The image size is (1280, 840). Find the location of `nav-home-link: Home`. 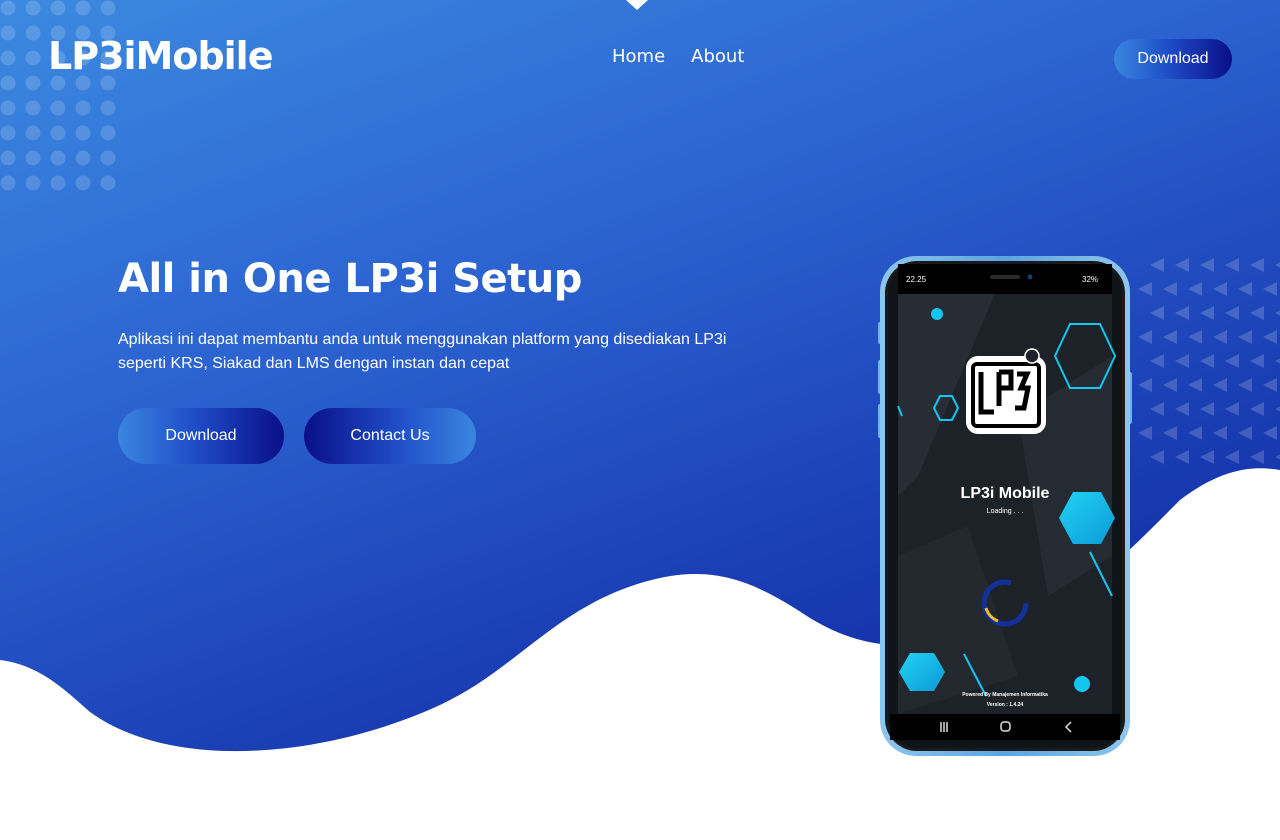

nav-home-link: Home is located at coordinates (638, 56).